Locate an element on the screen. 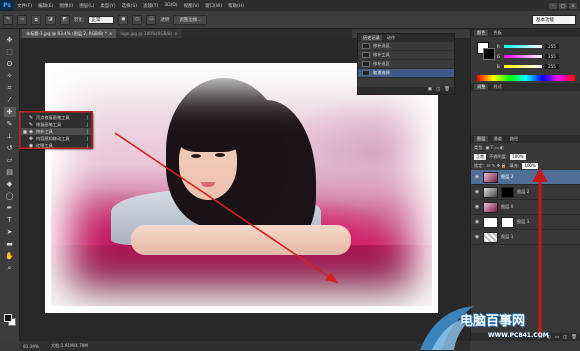  tab-history: 历史记录 is located at coordinates (371, 38).